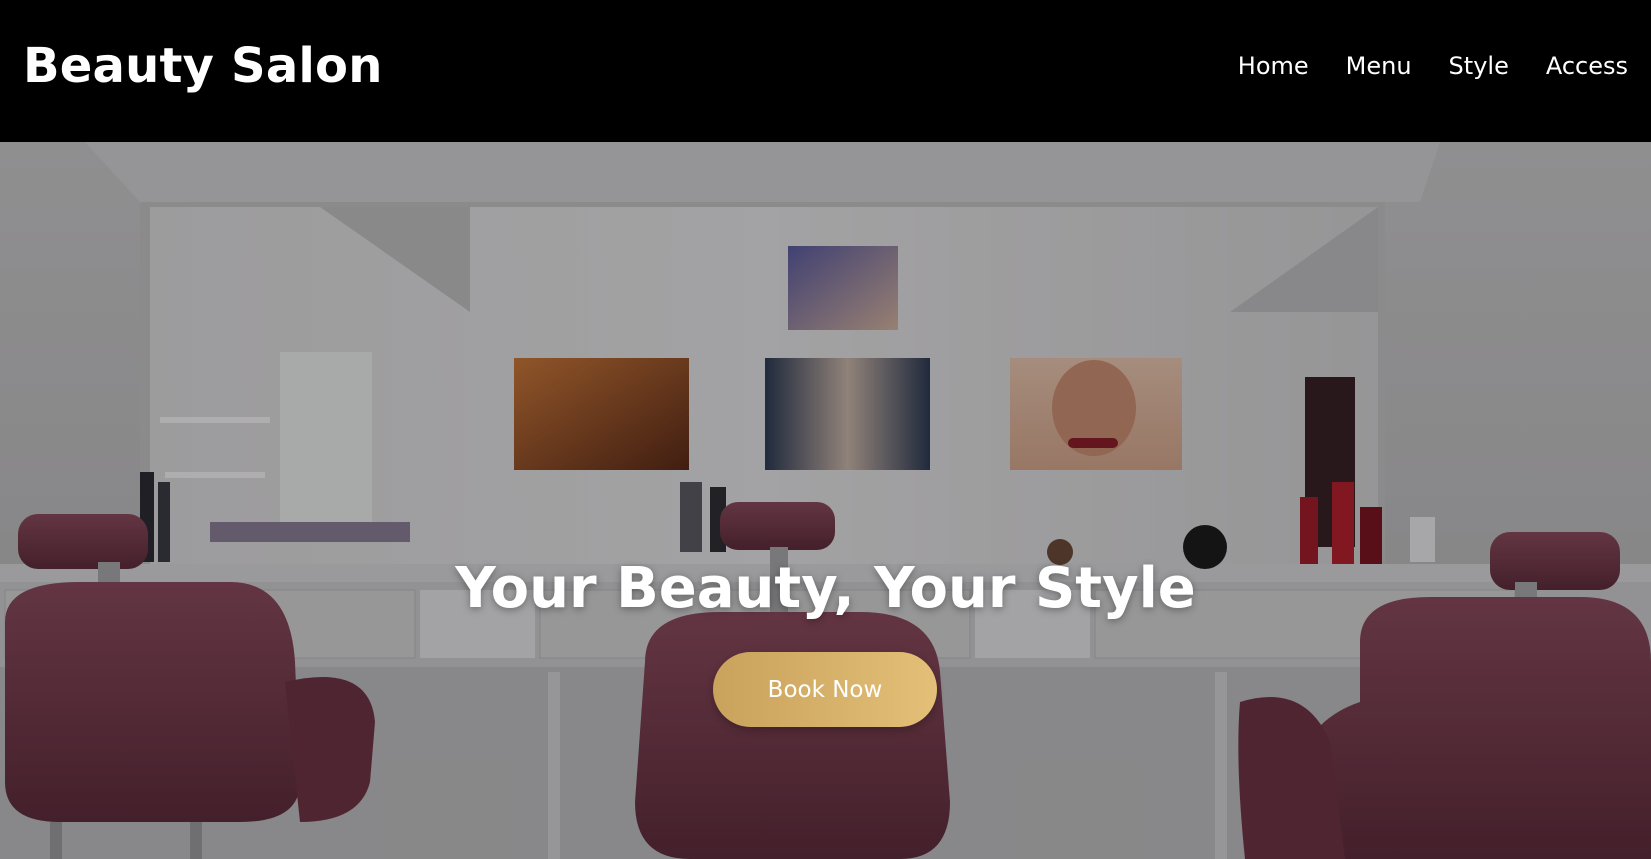 Image resolution: width=1651 pixels, height=859 pixels. I want to click on nav-menu-link: Menu, so click(1379, 66).